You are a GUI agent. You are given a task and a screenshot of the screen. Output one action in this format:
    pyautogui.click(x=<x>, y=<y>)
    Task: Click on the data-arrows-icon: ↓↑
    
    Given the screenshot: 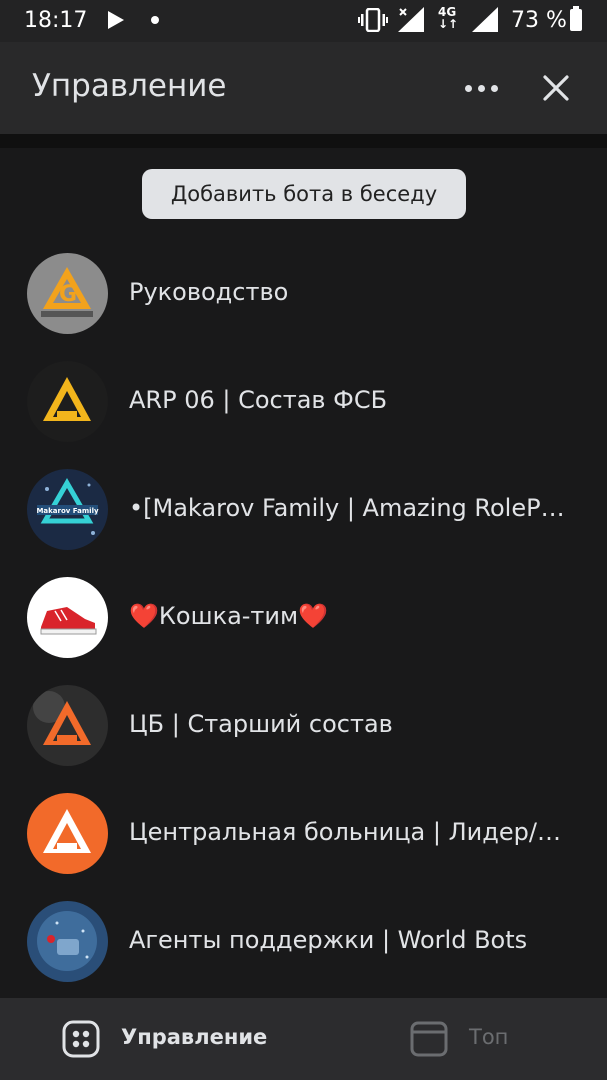 What is the action you would take?
    pyautogui.click(x=448, y=24)
    